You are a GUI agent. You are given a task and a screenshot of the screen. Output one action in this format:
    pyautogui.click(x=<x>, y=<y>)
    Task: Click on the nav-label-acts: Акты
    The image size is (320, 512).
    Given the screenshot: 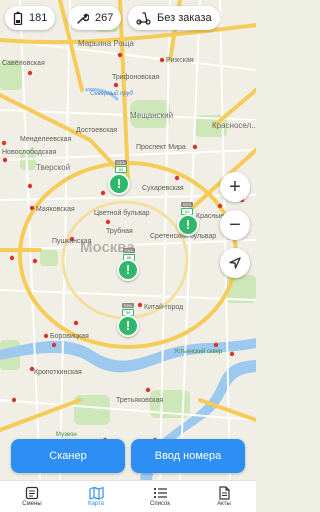 What is the action you would take?
    pyautogui.click(x=224, y=504)
    